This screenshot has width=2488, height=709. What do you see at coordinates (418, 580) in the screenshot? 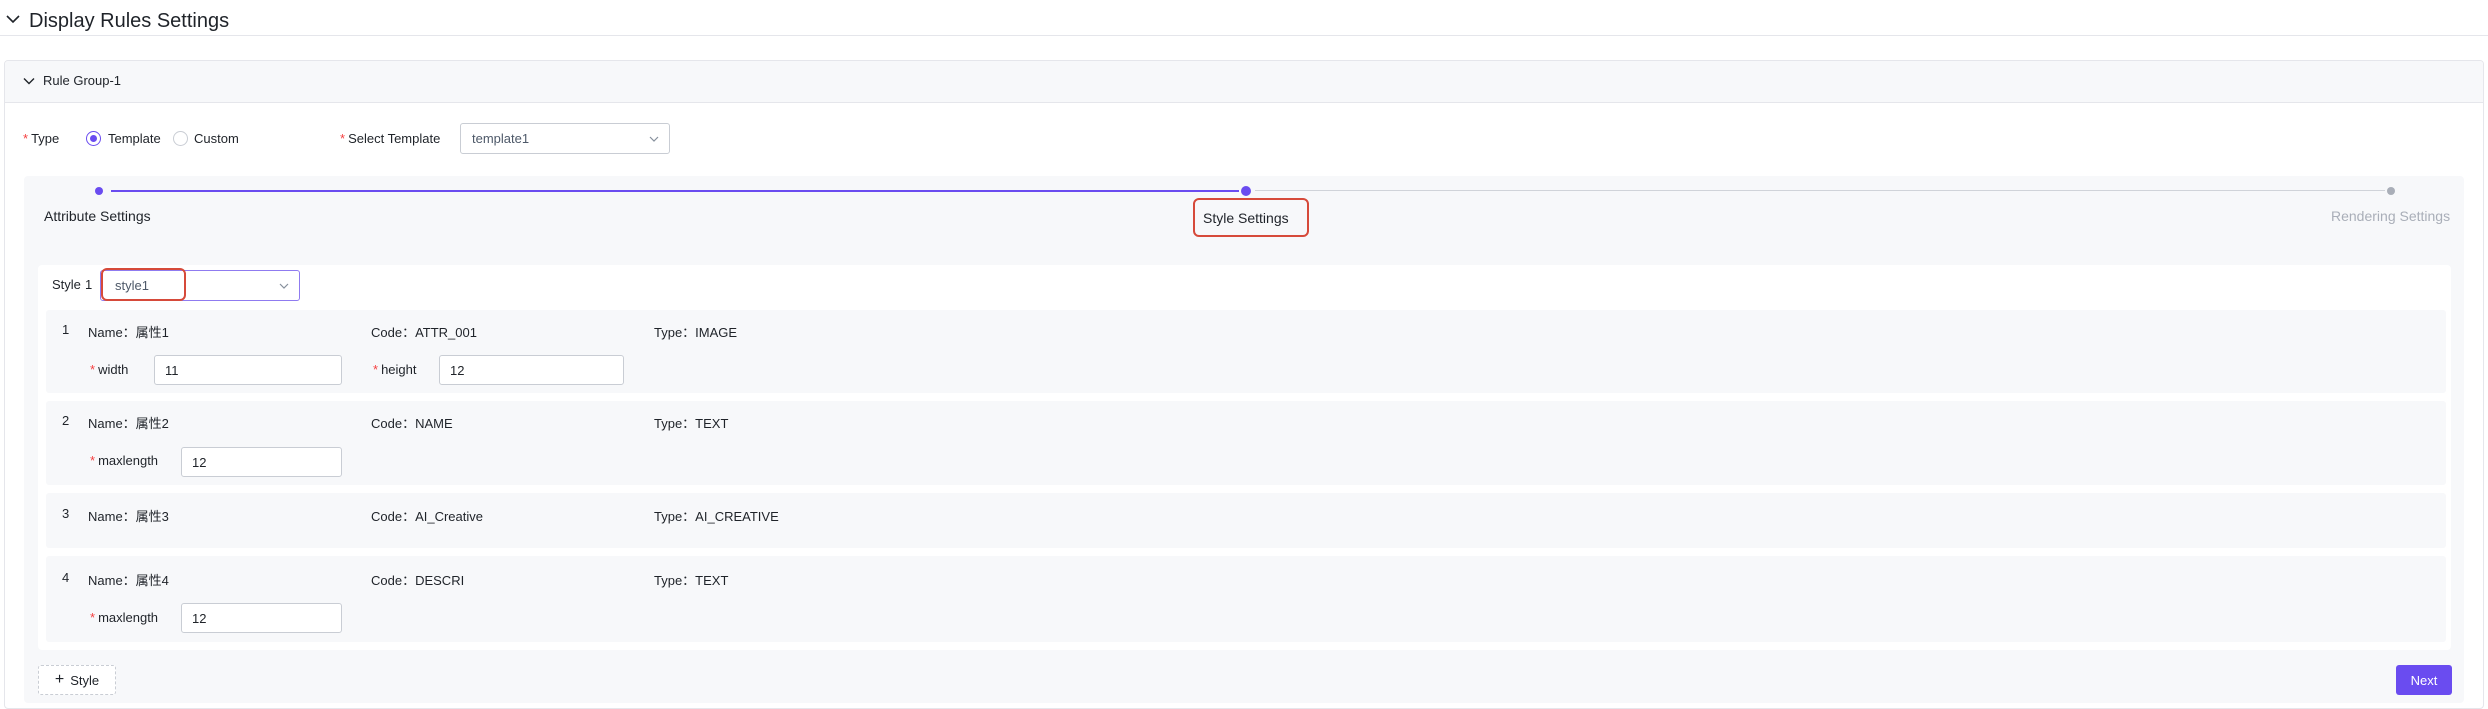
I see `attribute-code: Code：DESCRI` at bounding box center [418, 580].